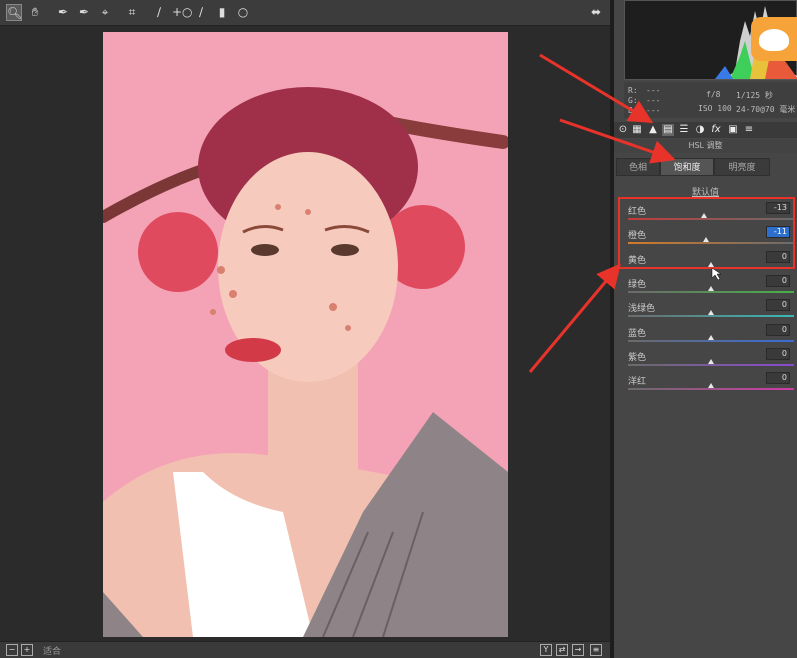 This screenshot has height=658, width=797. I want to click on zoom-icon: 🔍︎, so click(14, 12).